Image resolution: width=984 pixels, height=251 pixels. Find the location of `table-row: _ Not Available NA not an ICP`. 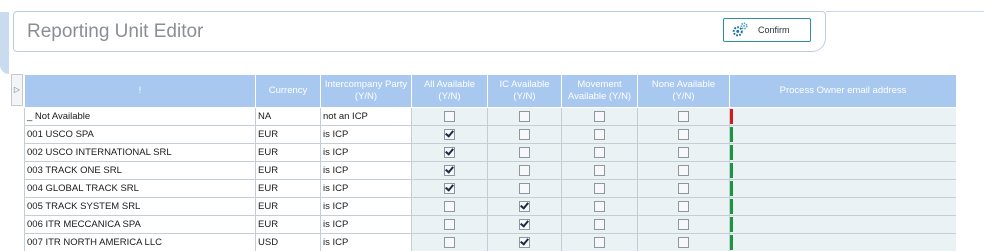

table-row: _ Not Available NA not an ICP is located at coordinates (490, 116).